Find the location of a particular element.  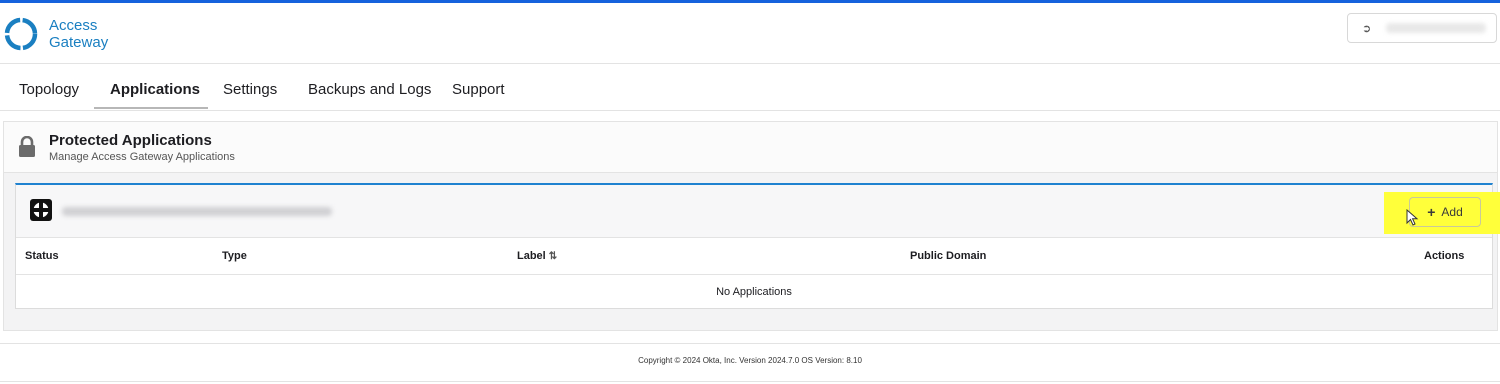

column-label-text: Label is located at coordinates (531, 256).